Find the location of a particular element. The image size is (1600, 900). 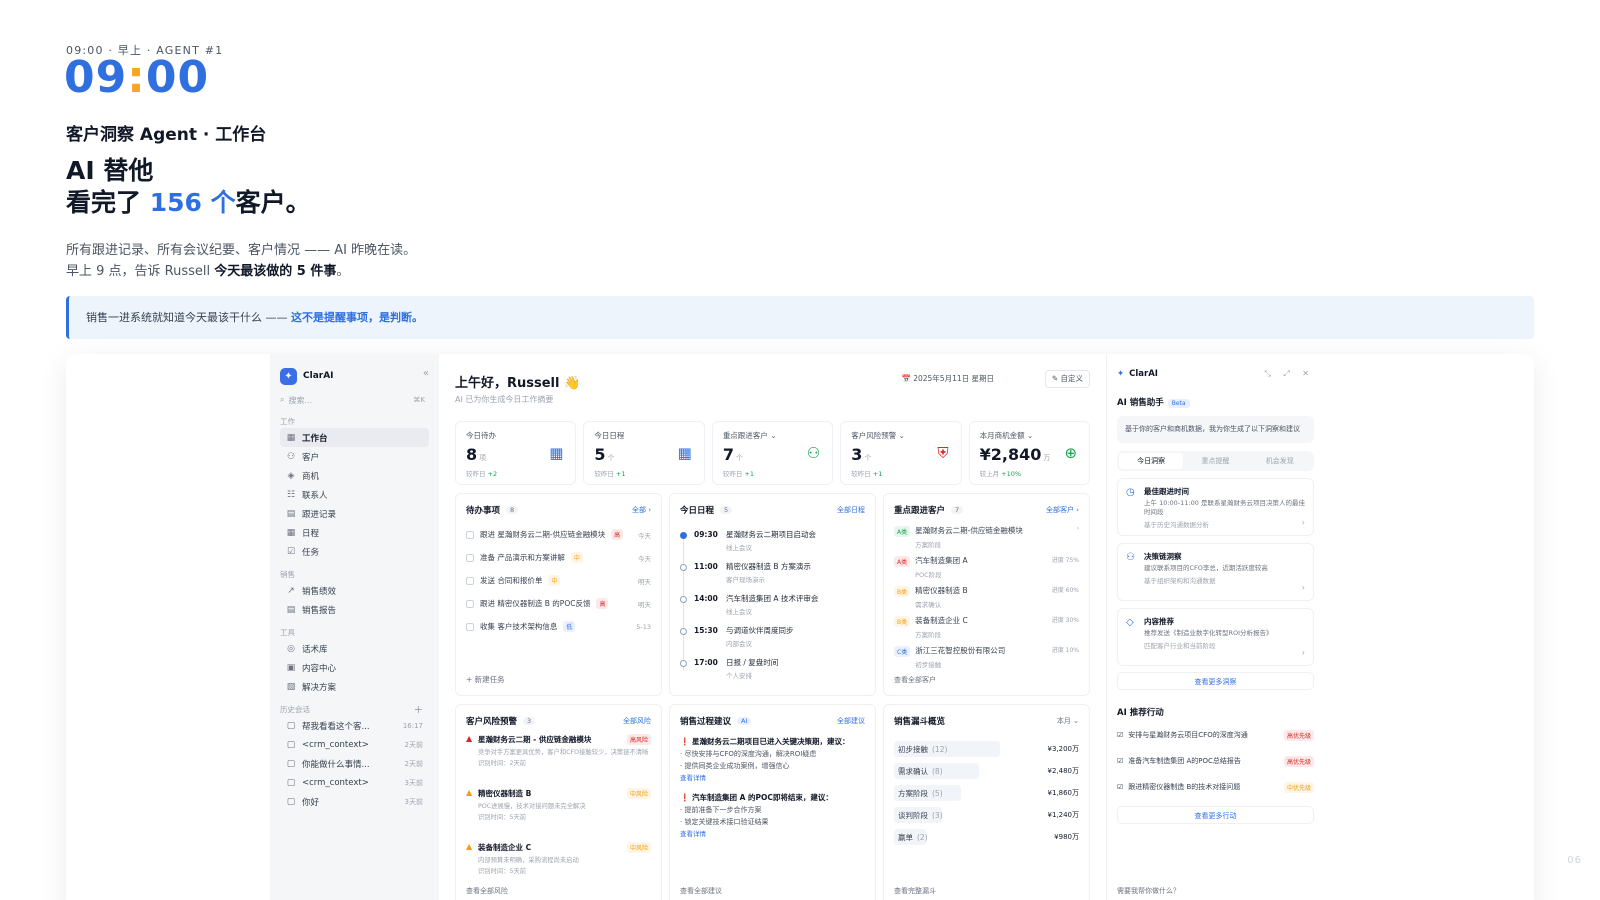

sidebar-item-sales-1: ▤ 销售报告 is located at coordinates (354, 609).